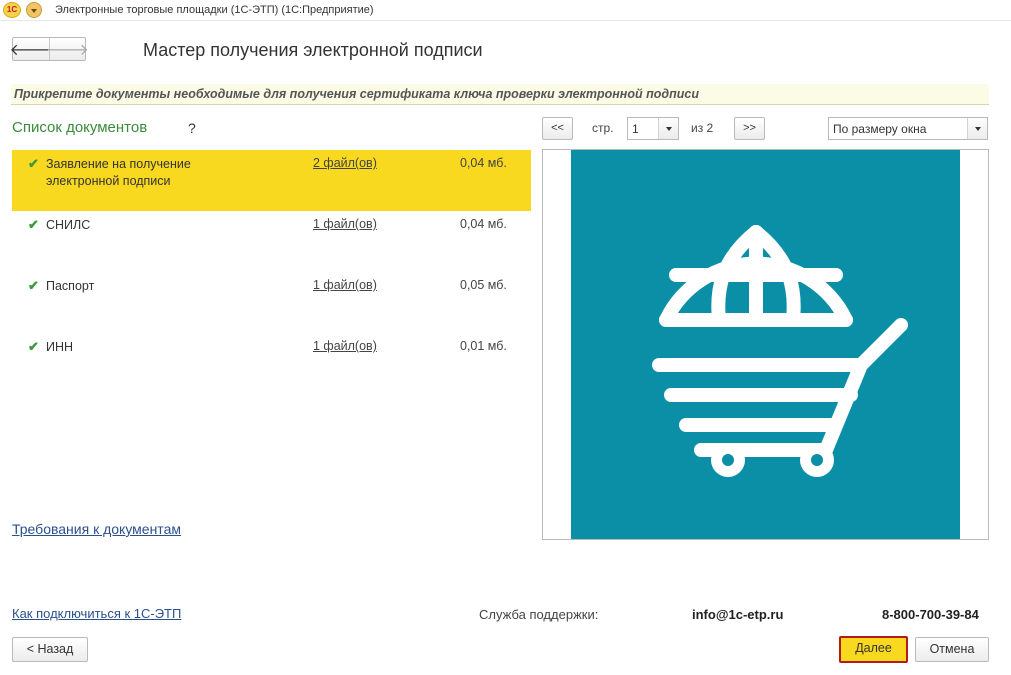 The image size is (1011, 675). What do you see at coordinates (271, 302) in the screenshot?
I see `document-row: ✔ Паспорт 1 файл(ов) 0,05 мб.` at bounding box center [271, 302].